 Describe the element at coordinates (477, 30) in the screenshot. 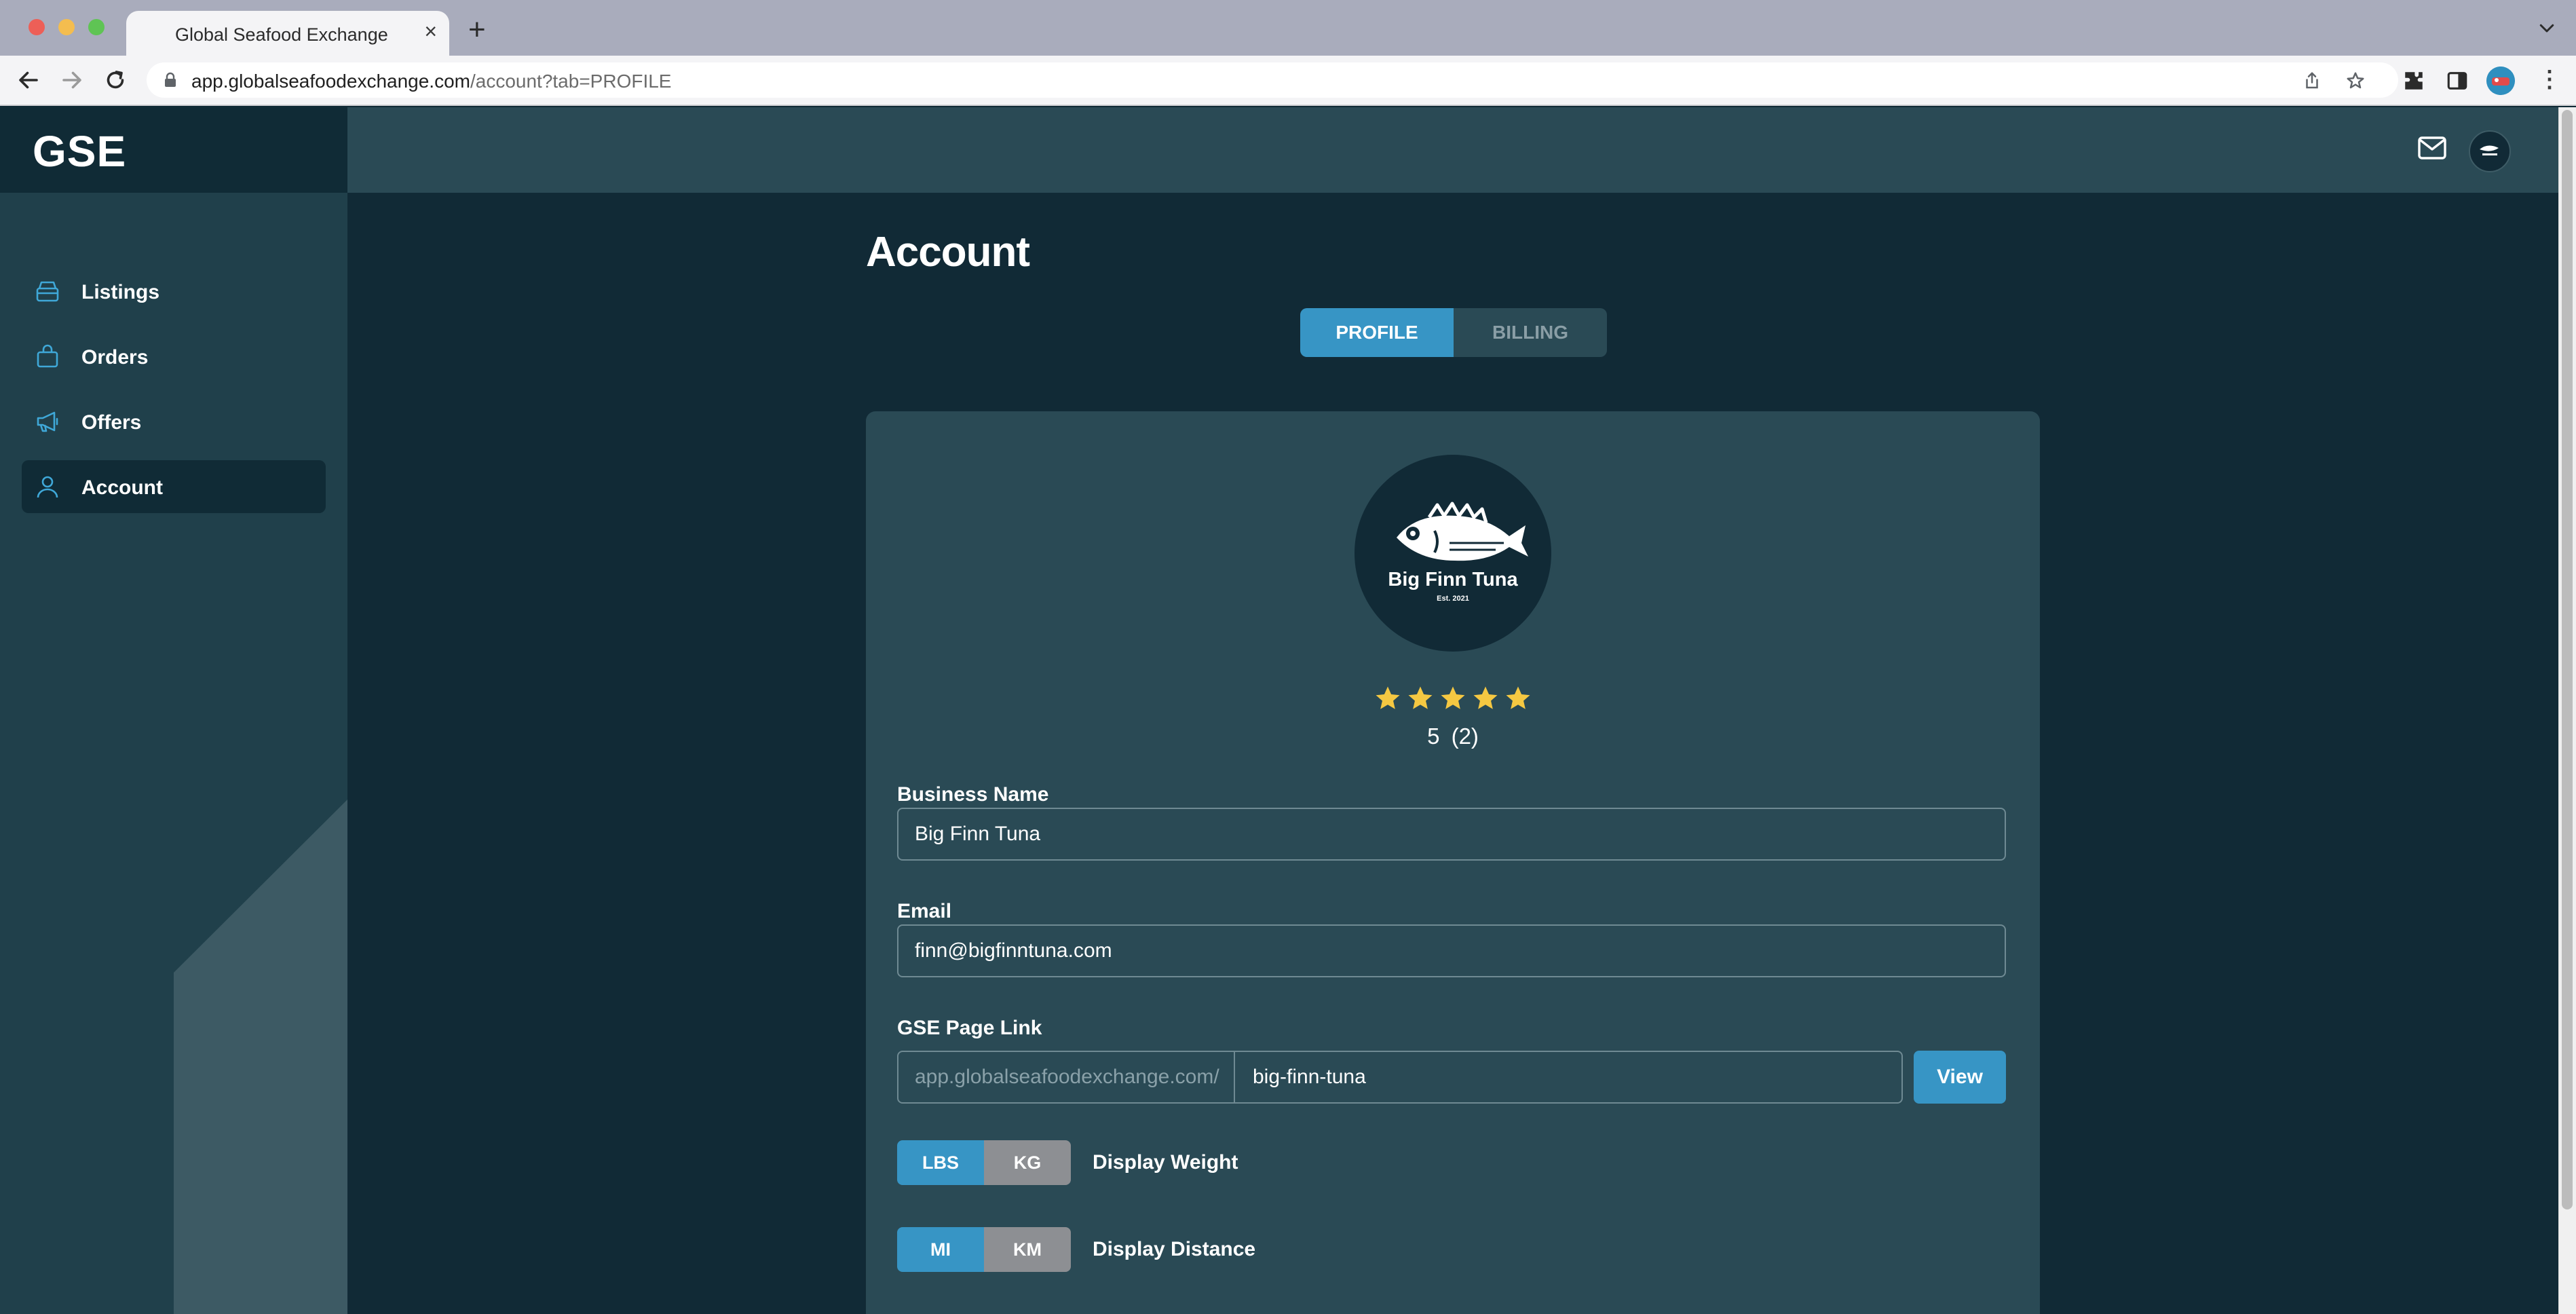

I see `new-tab-button: +` at that location.